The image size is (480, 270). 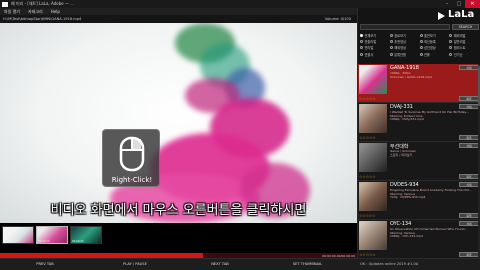 I want to click on title-bar: 예 미리 - [채트] LaLa, Adobe — ... – □ ✕, so click(x=240, y=4).